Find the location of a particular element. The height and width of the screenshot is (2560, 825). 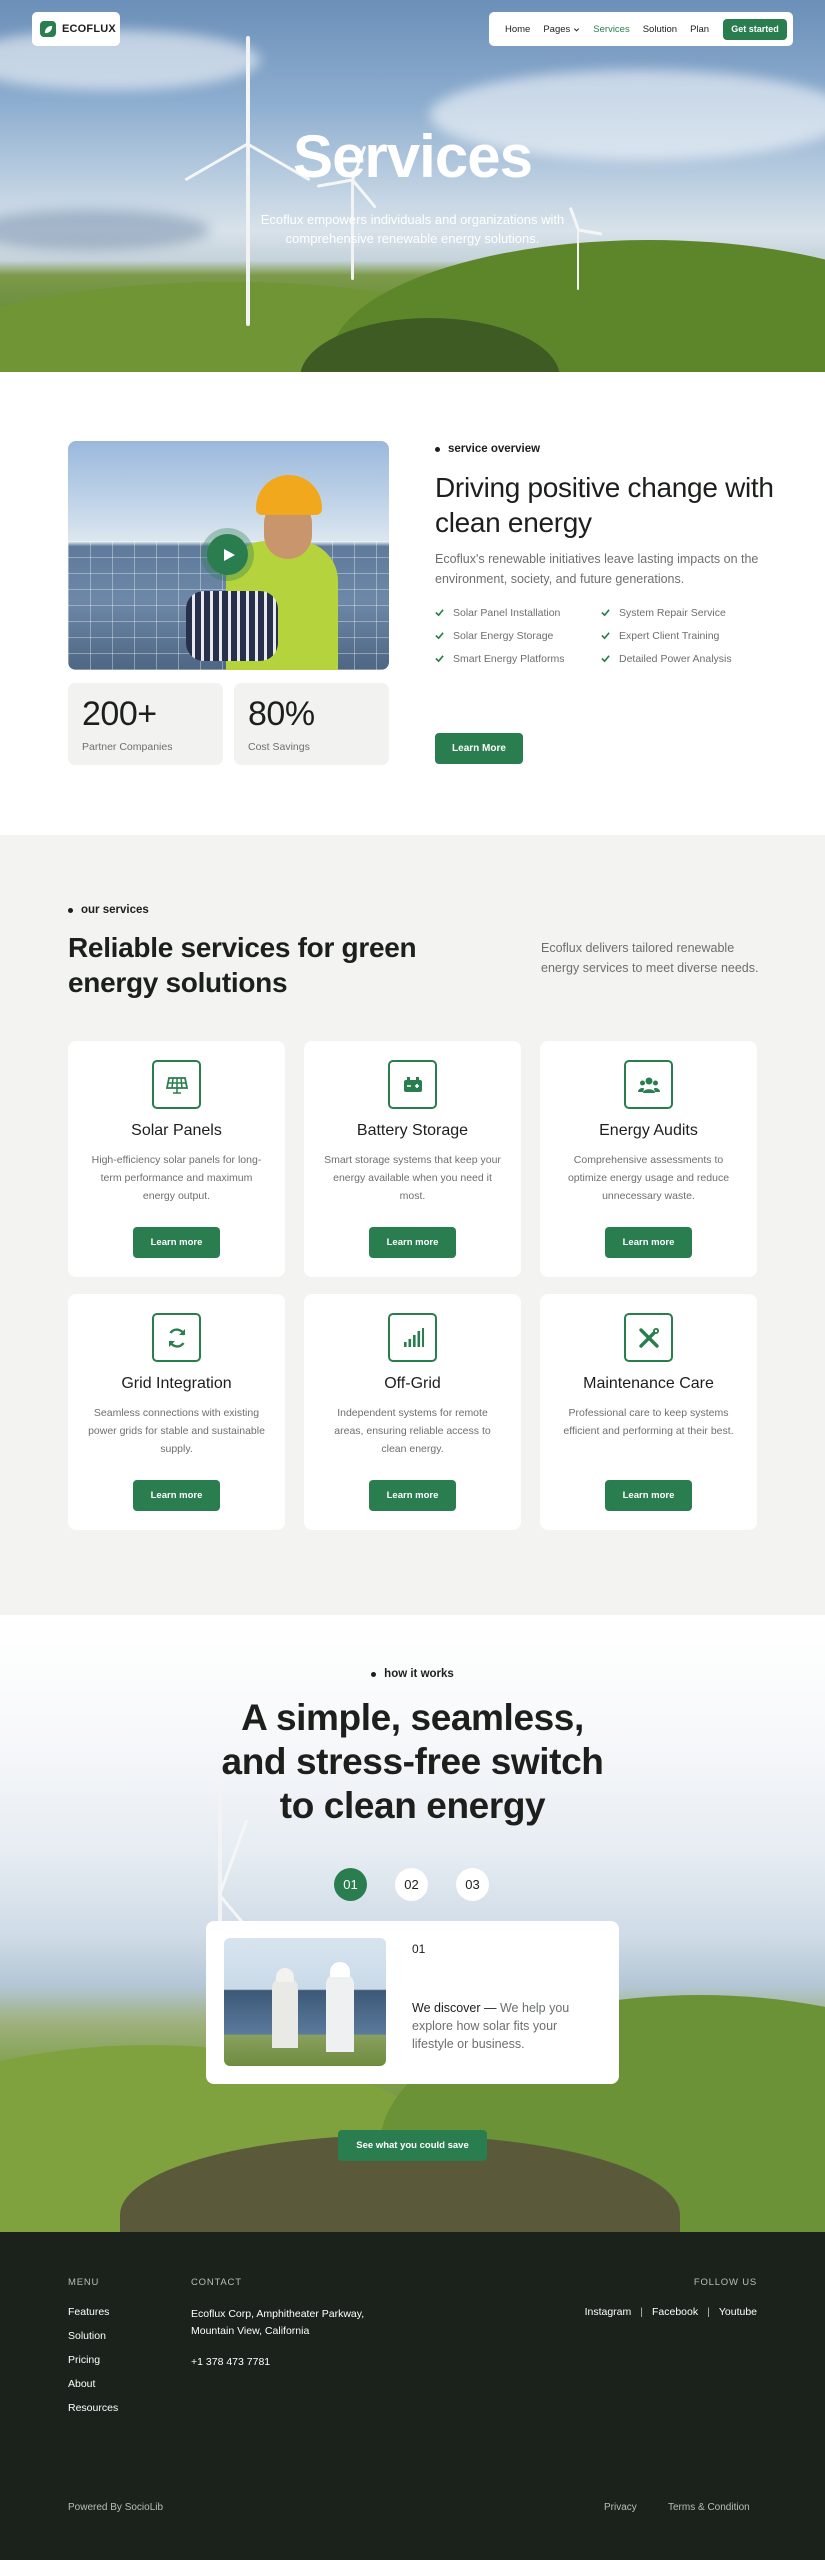

privacy-link: Privacy is located at coordinates (620, 2507).